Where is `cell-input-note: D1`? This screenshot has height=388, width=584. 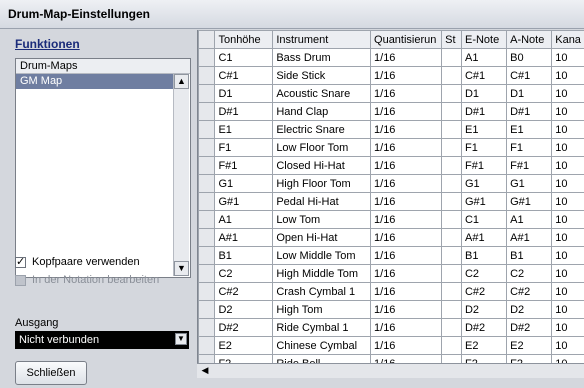 cell-input-note: D1 is located at coordinates (484, 93).